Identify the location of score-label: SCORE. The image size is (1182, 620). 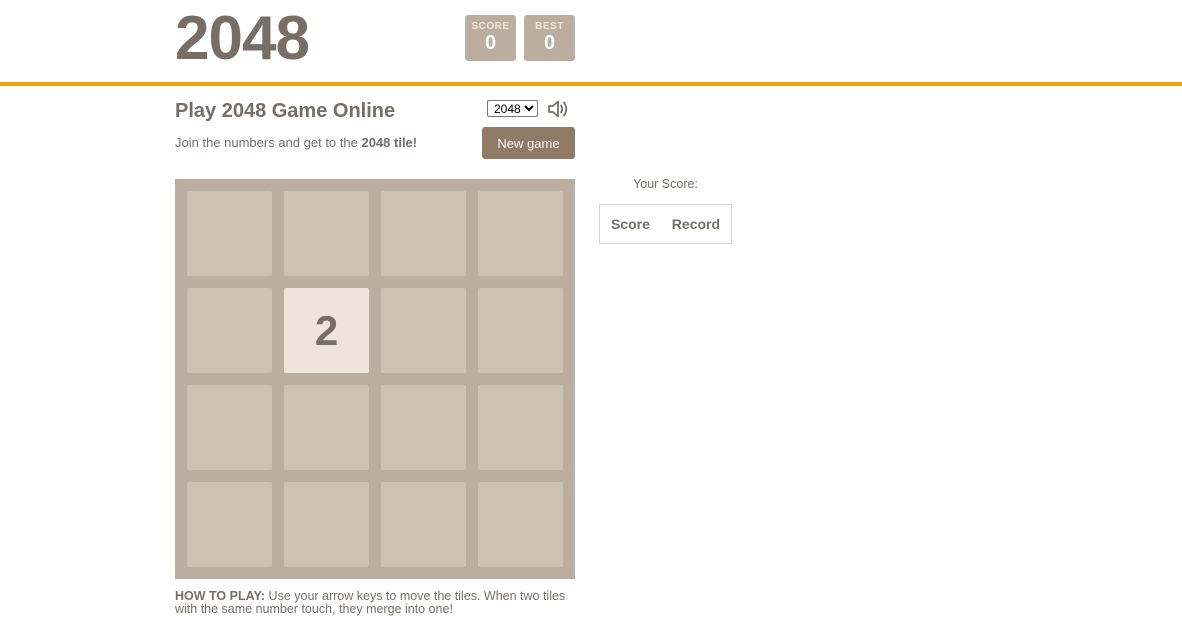
(490, 26).